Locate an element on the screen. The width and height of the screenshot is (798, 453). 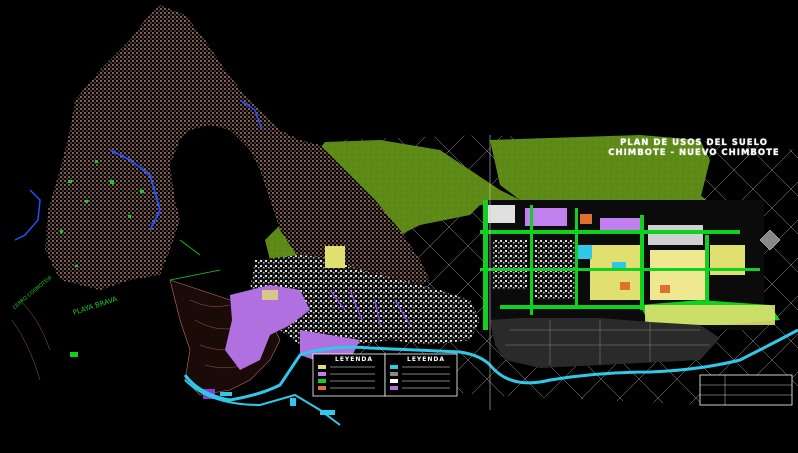
title-block is located at coordinates (746, 390).